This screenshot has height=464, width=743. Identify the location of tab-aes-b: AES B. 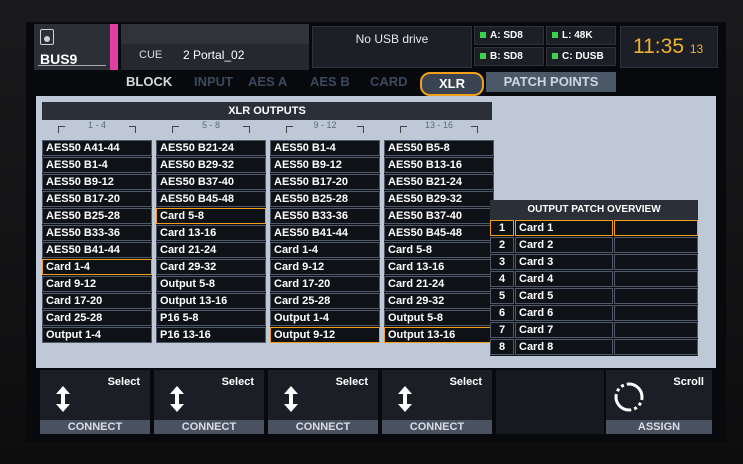
(330, 82).